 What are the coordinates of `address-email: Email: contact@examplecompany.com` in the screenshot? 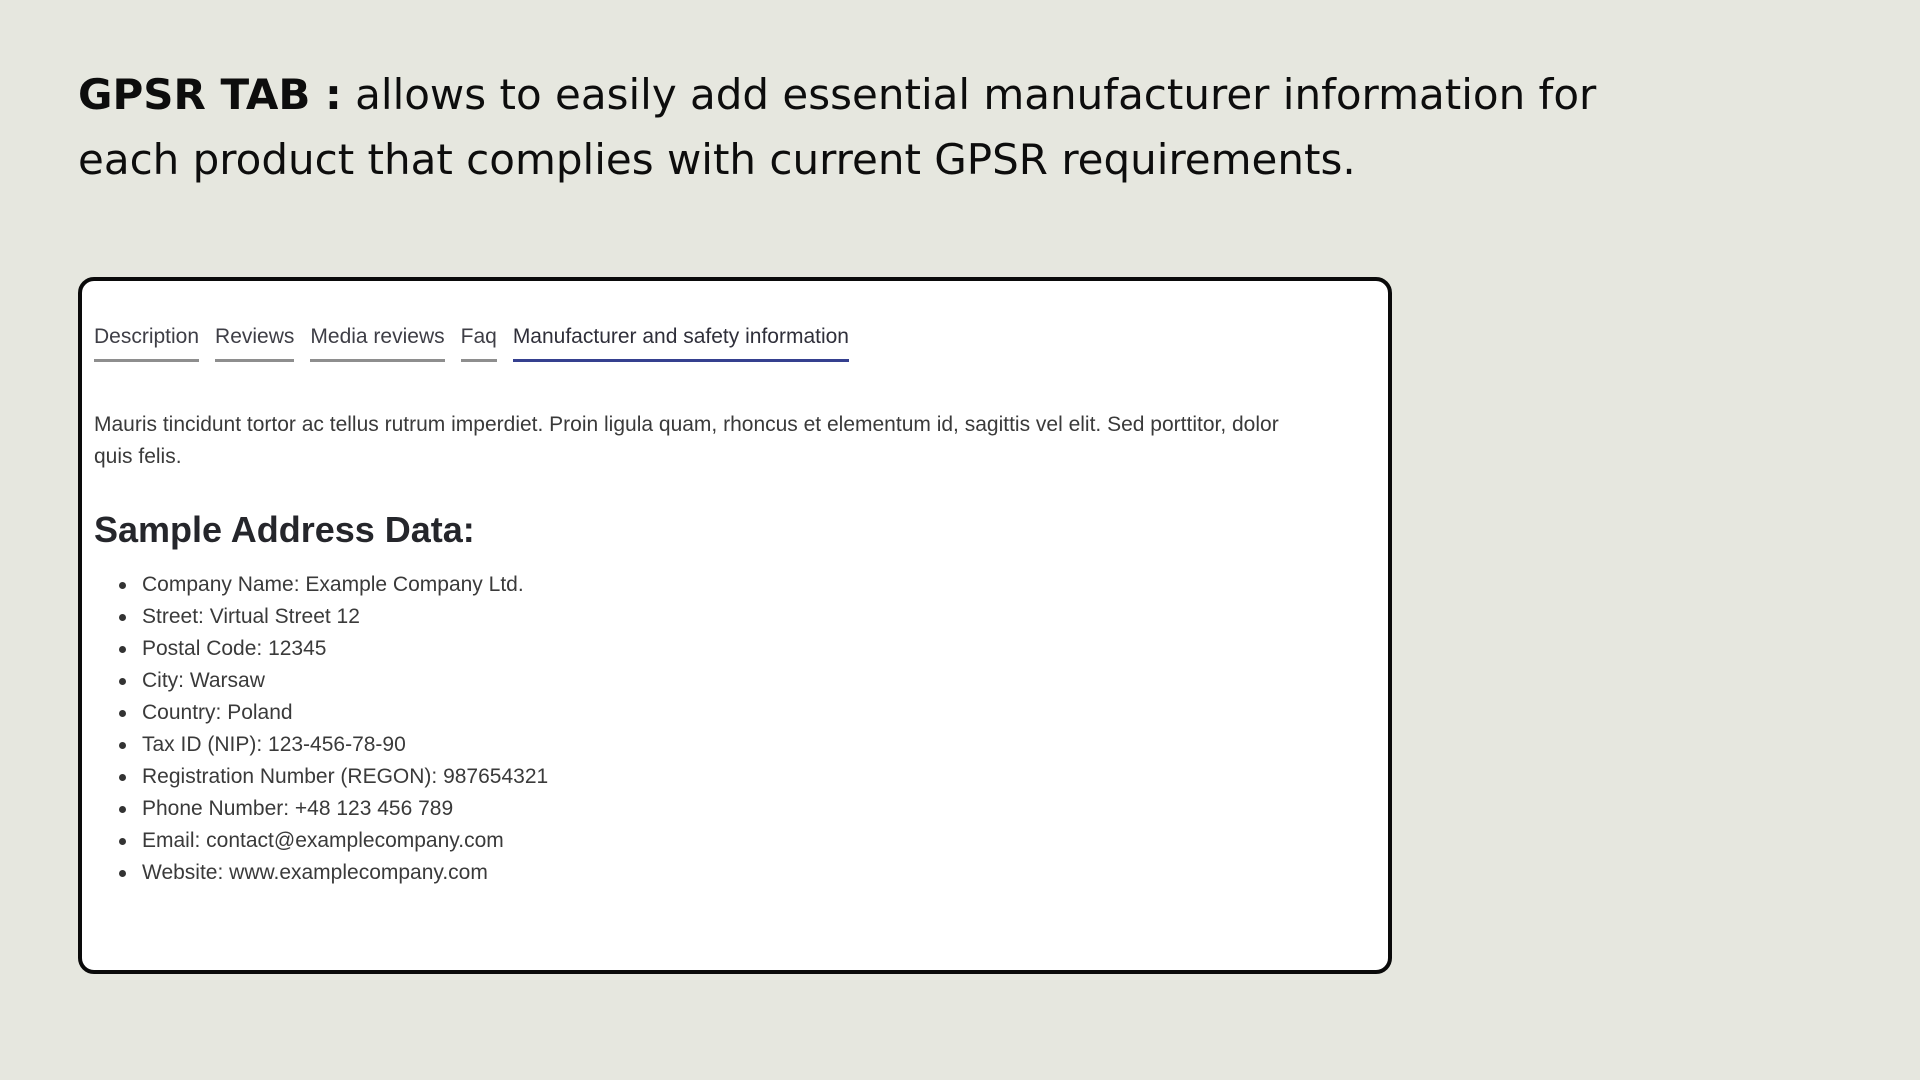 It's located at (333, 841).